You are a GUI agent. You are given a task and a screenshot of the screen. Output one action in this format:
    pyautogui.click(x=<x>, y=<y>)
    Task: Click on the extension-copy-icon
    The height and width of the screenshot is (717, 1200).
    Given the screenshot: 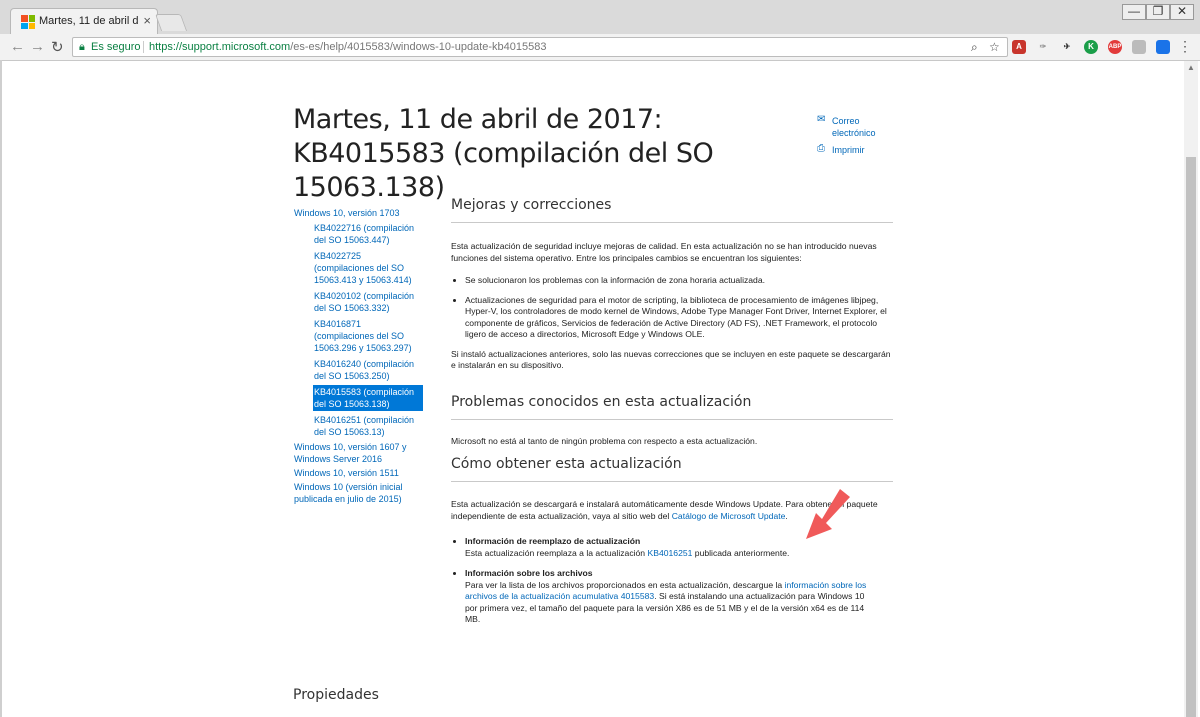 What is the action you would take?
    pyautogui.click(x=1139, y=47)
    